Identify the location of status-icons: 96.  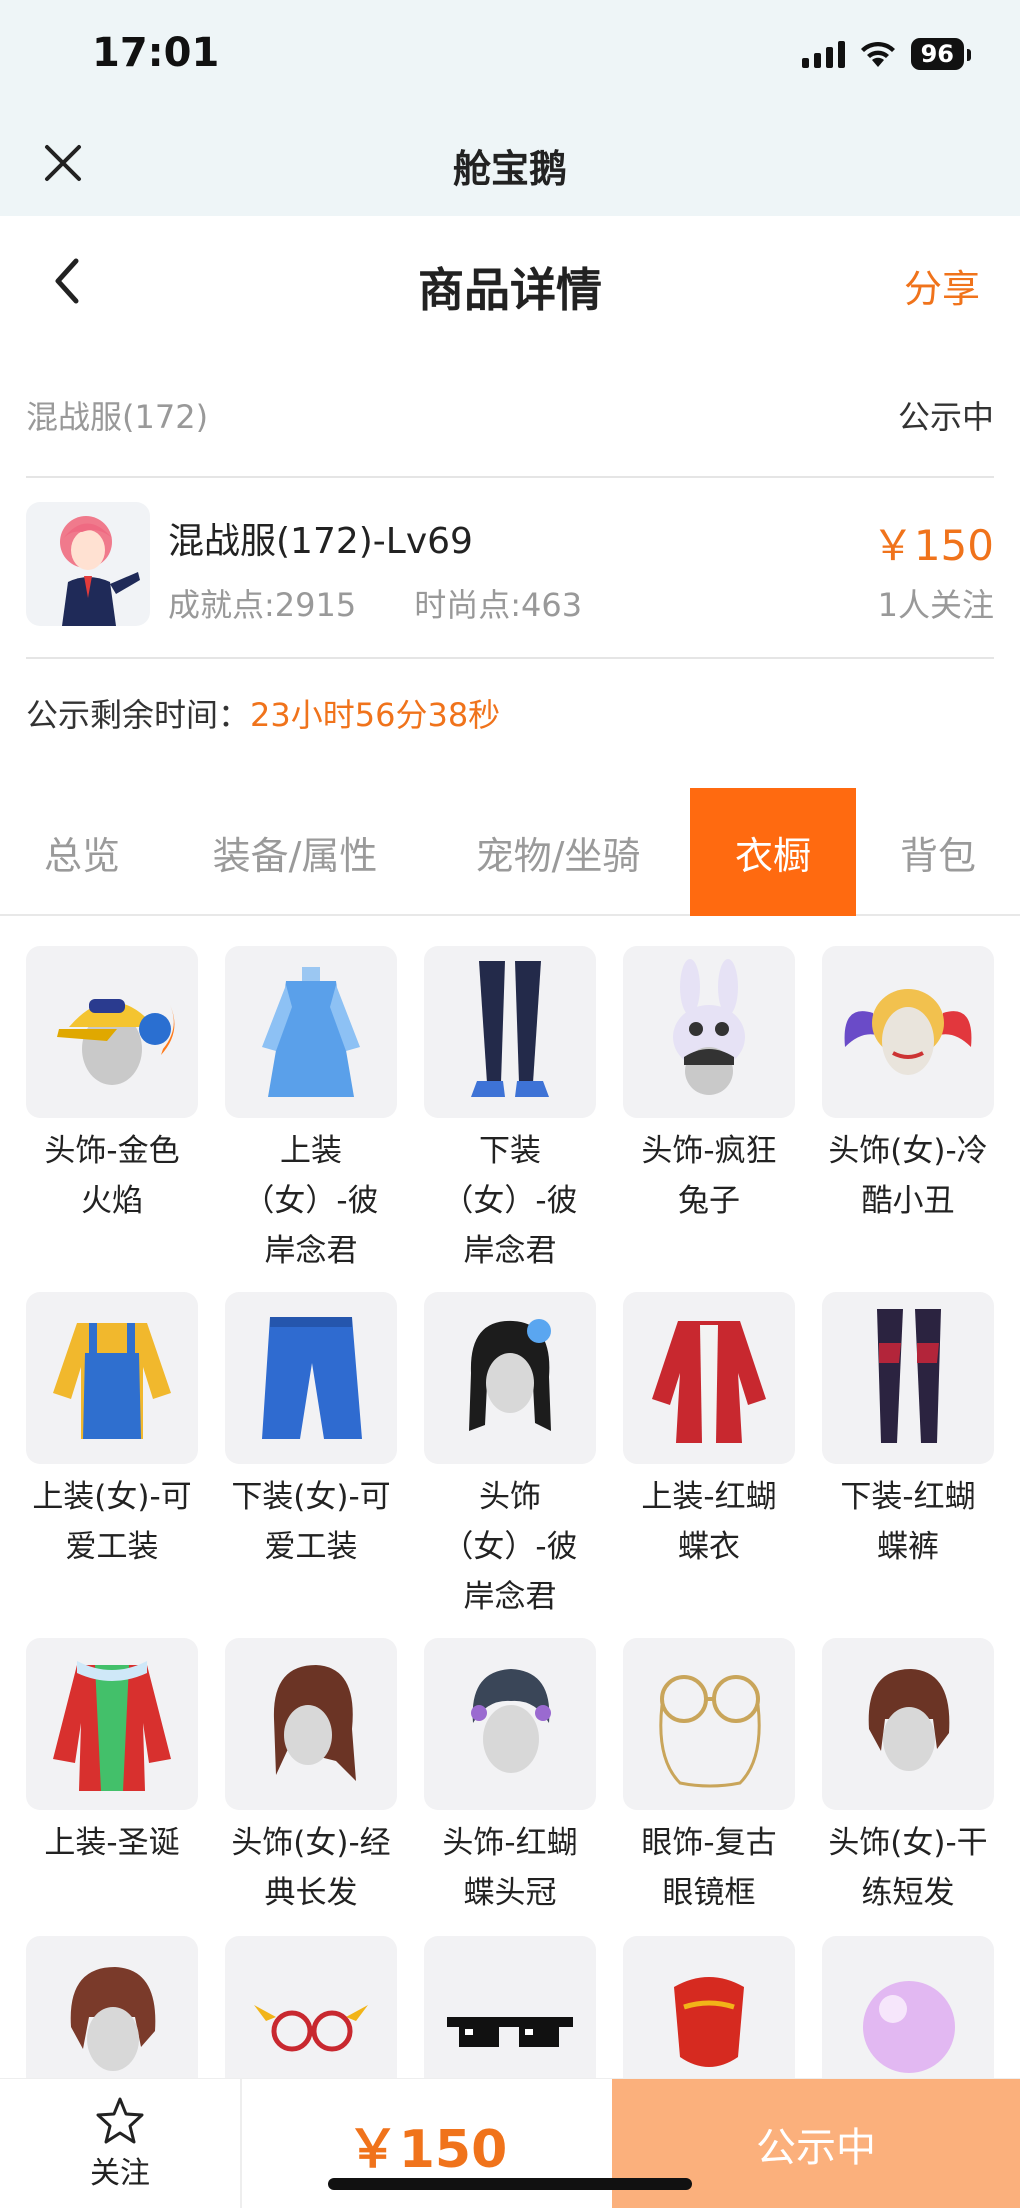
(886, 54).